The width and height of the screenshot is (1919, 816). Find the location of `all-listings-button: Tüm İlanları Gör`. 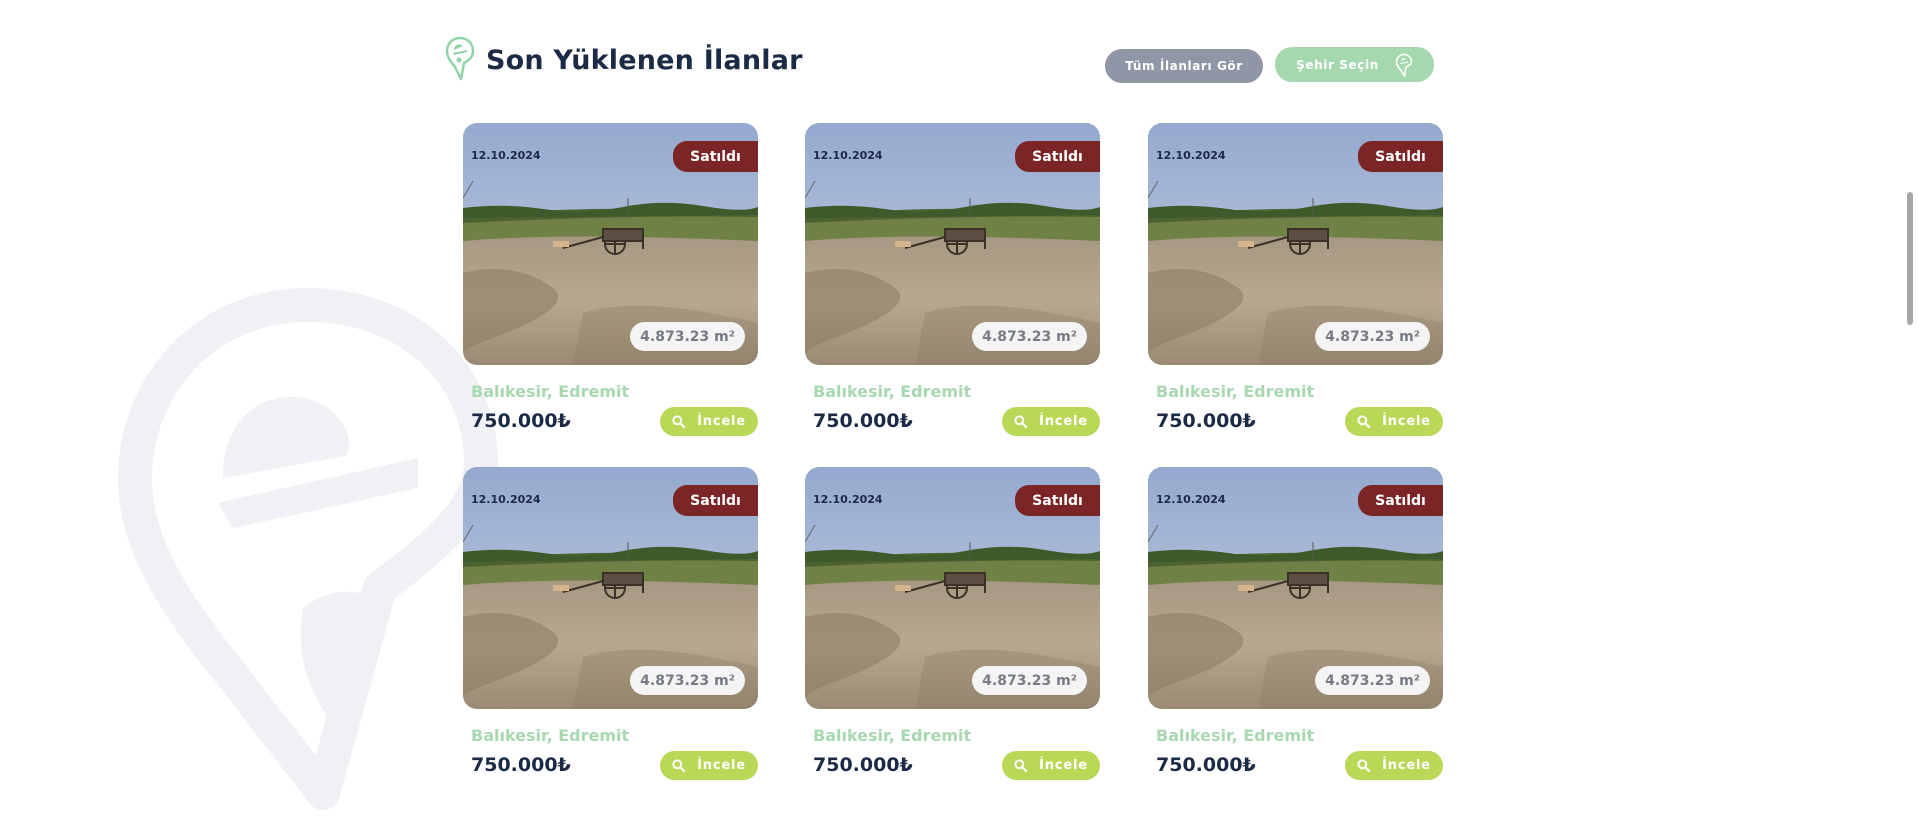

all-listings-button: Tüm İlanları Gör is located at coordinates (1184, 66).